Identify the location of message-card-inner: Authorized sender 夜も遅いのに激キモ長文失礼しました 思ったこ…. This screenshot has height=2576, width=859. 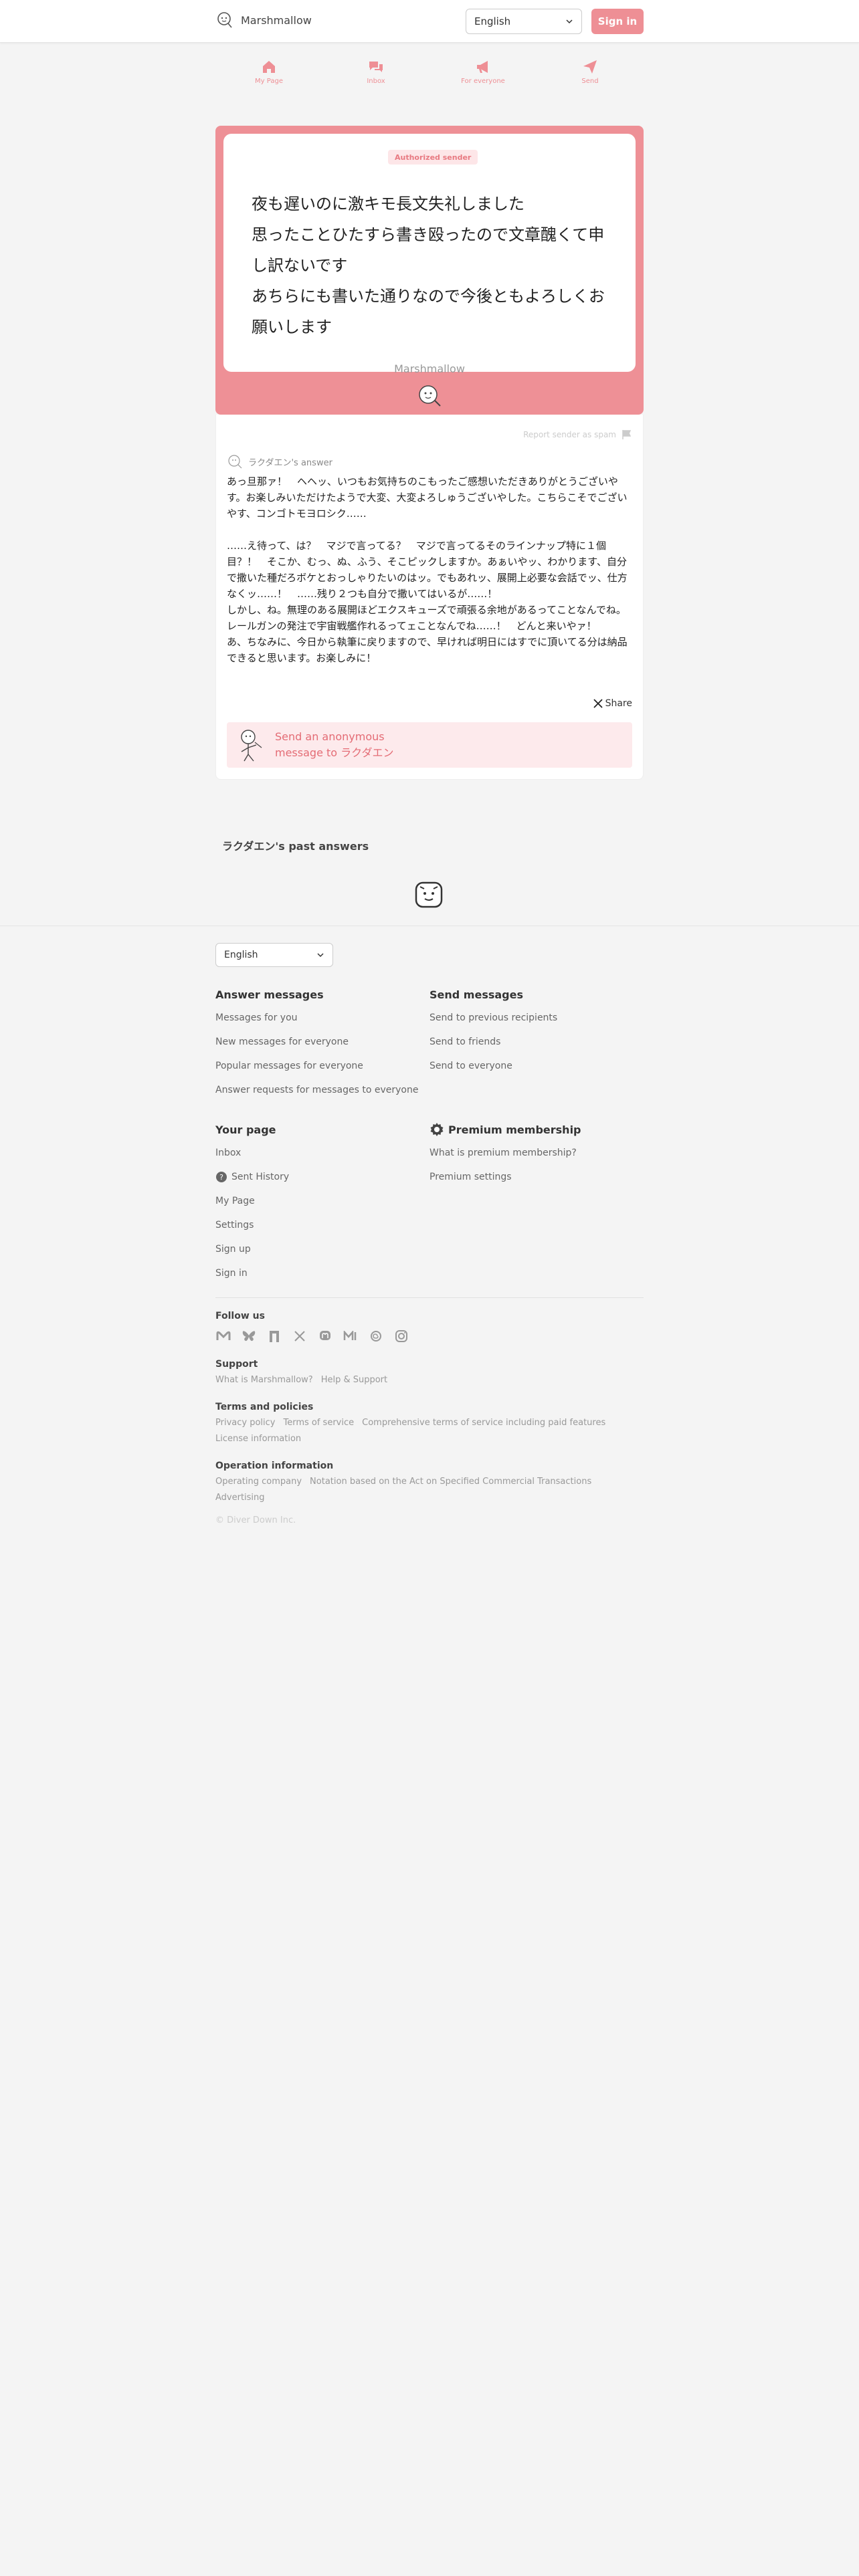
(429, 254).